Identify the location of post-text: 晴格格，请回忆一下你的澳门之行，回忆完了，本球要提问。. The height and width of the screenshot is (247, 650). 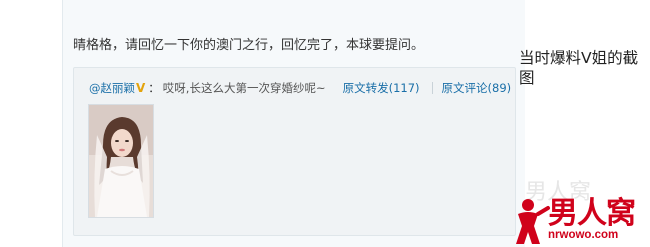
(249, 45).